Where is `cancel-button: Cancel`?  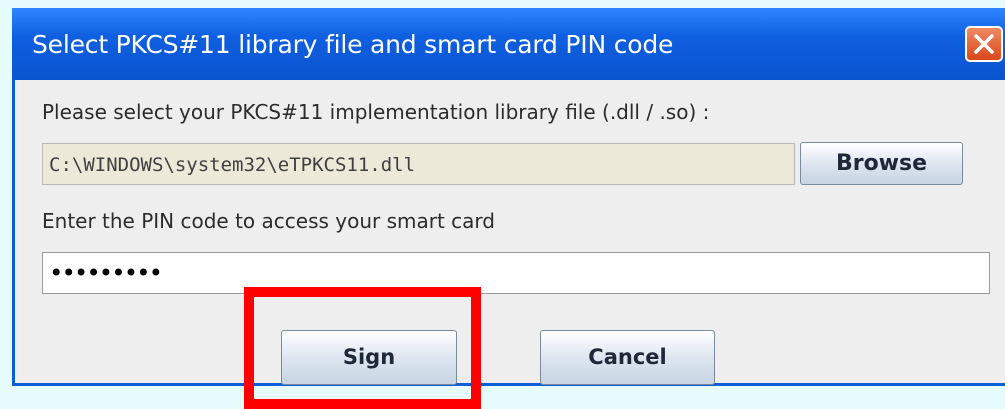
cancel-button: Cancel is located at coordinates (627, 357).